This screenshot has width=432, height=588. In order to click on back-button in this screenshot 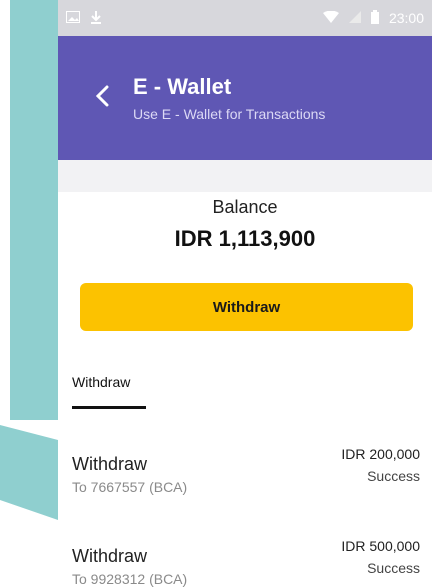, I will do `click(102, 98)`.